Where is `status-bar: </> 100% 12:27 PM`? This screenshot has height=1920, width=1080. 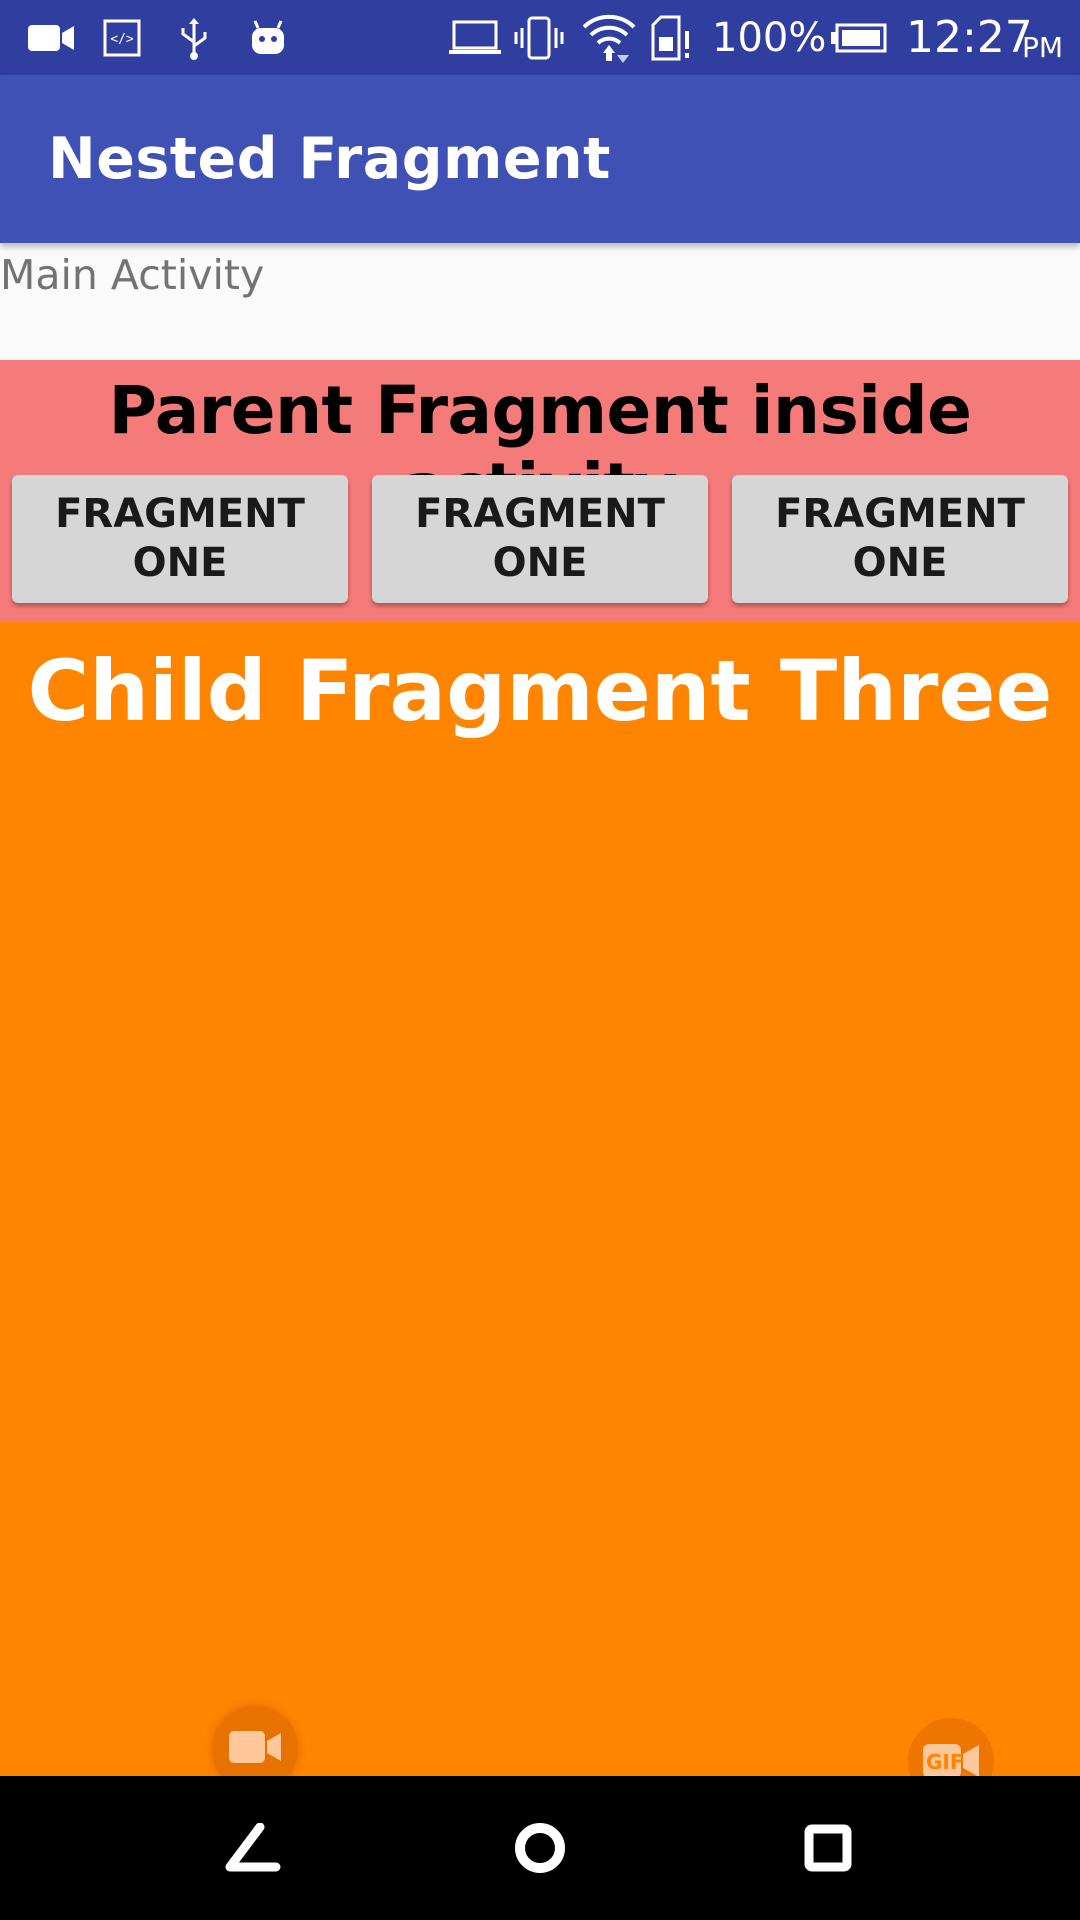 status-bar: </> 100% 12:27 PM is located at coordinates (540, 37).